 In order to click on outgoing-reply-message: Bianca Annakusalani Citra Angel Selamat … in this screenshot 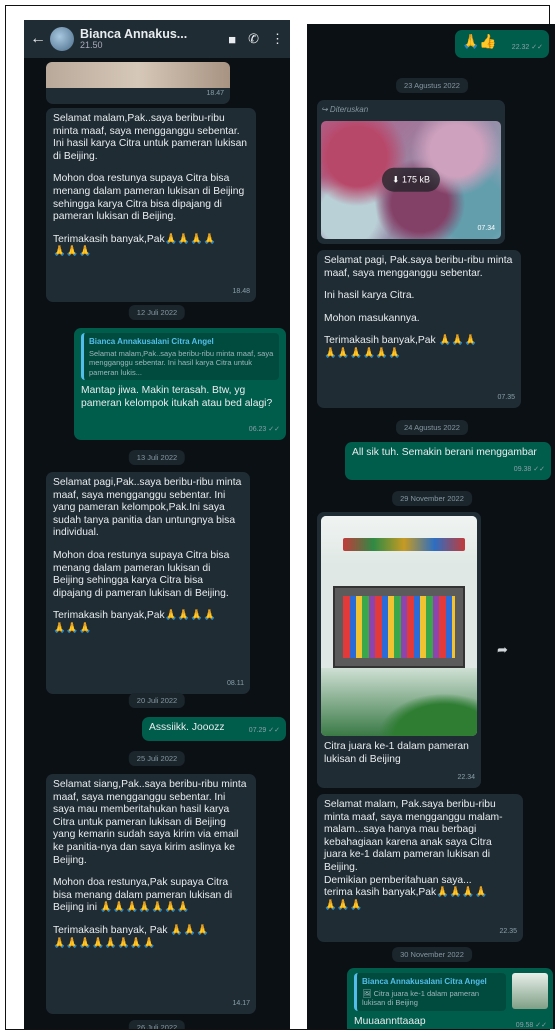, I will do `click(180, 384)`.